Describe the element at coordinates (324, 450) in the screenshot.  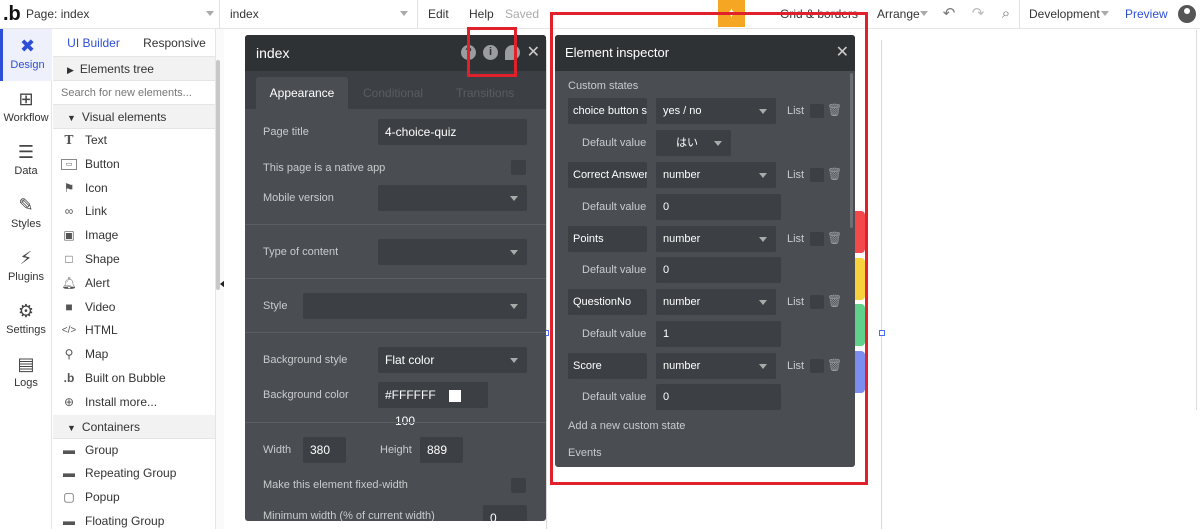
I see `width-input: 380` at that location.